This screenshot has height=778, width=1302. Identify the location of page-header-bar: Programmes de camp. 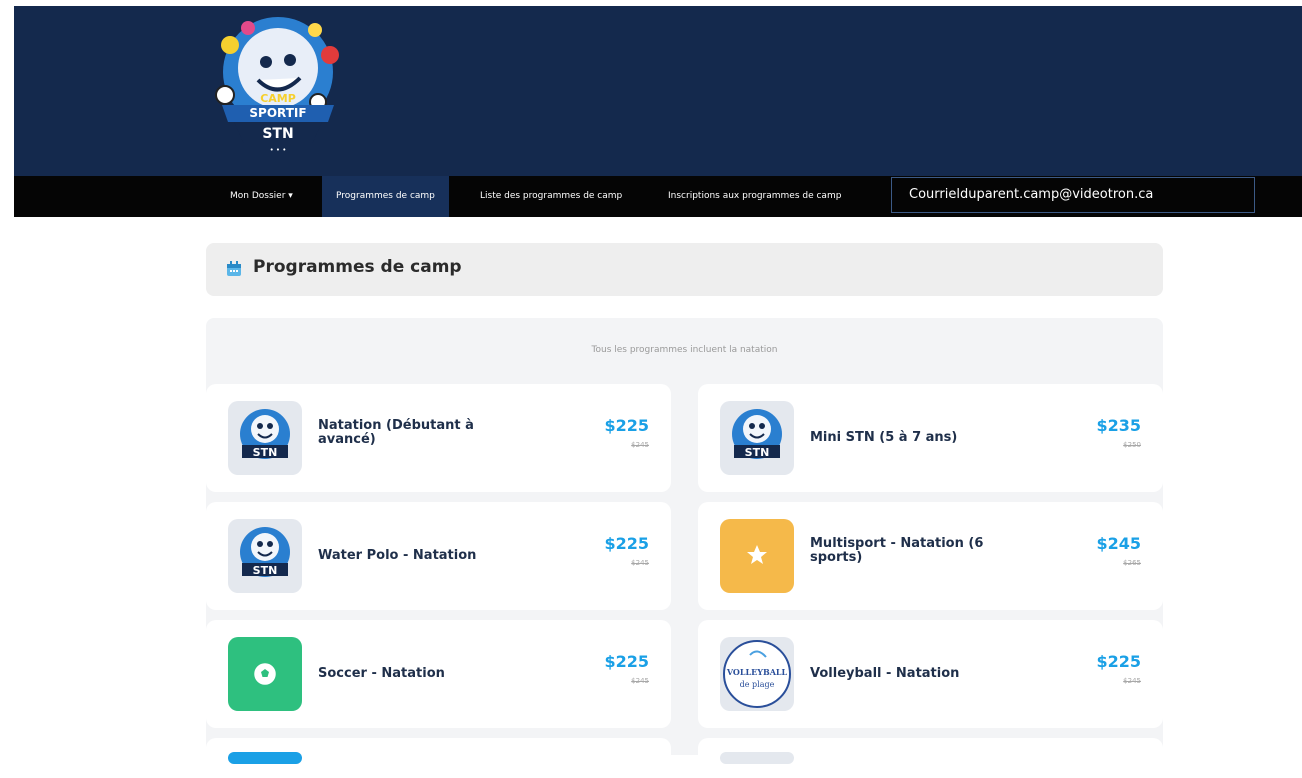
(684, 269).